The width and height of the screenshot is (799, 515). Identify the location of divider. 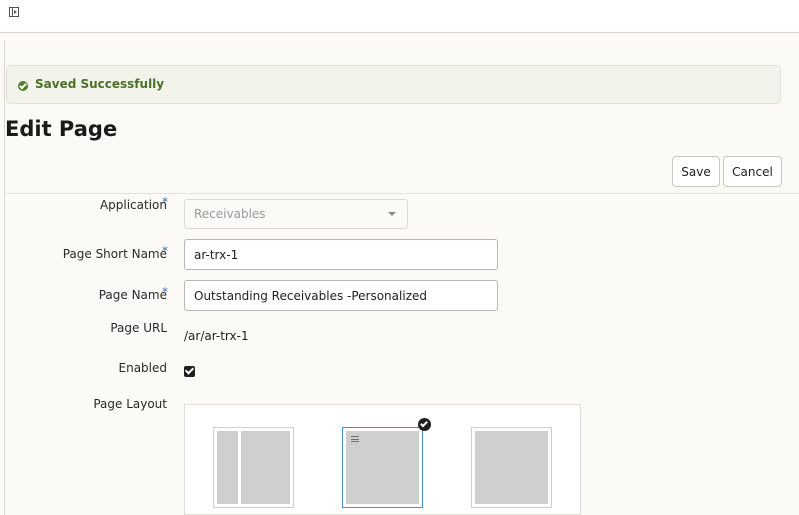
(402, 193).